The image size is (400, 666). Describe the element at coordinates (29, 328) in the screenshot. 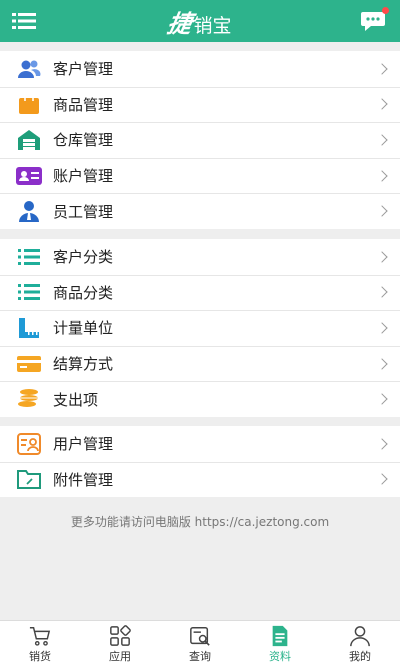

I see `ruler-icon` at that location.